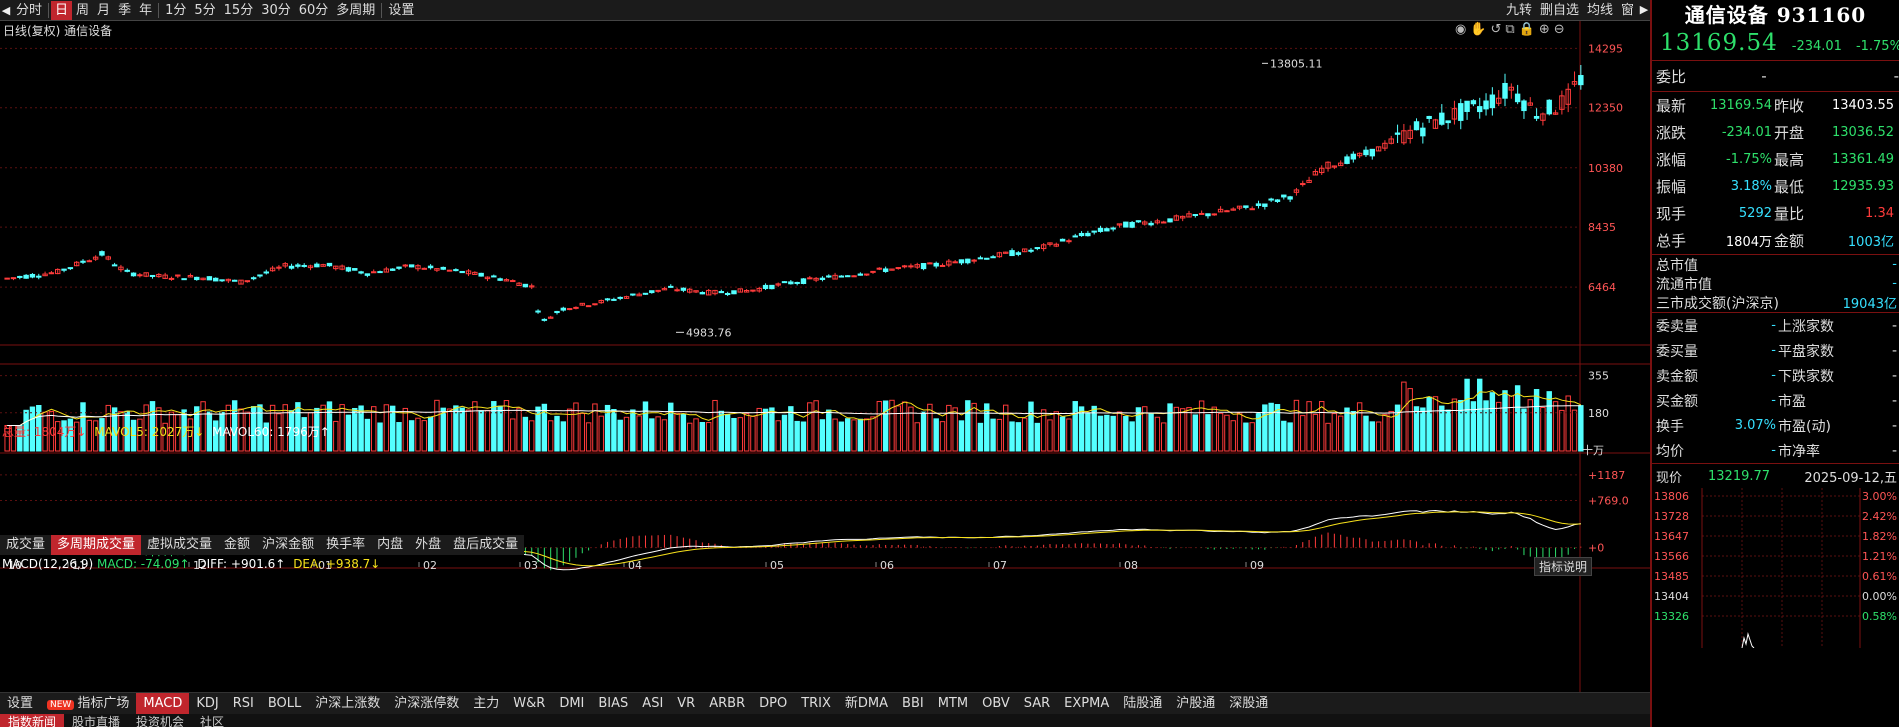 This screenshot has height=727, width=1899. I want to click on period-button-12: 设置, so click(401, 10).